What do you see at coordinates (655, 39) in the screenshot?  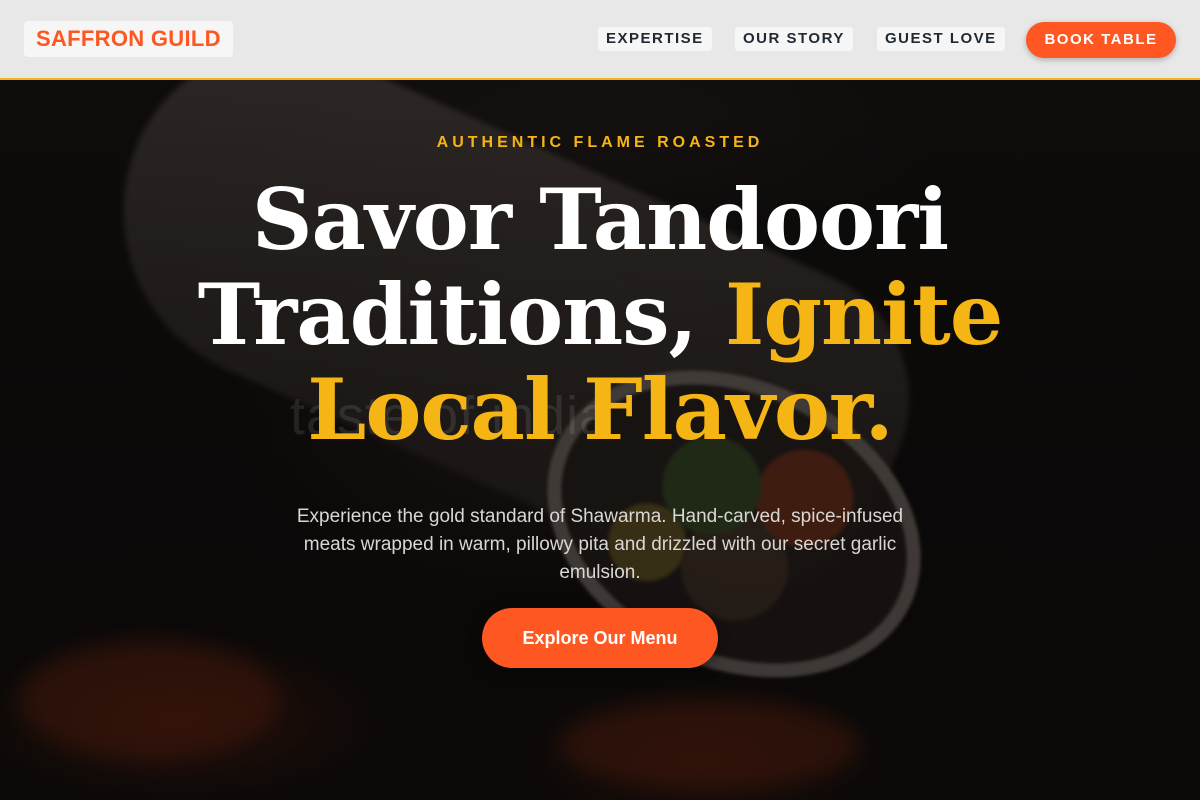 I see `nav-link-expertise: EXPERTISE` at bounding box center [655, 39].